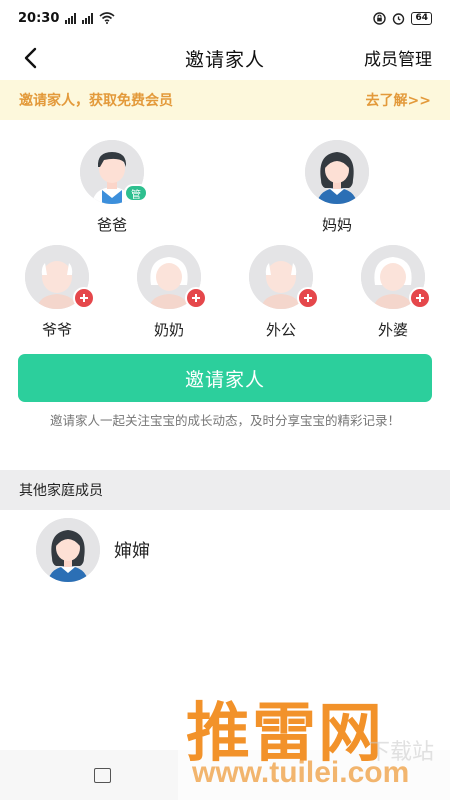  What do you see at coordinates (224, 420) in the screenshot?
I see `invite-hint-text: 邀请家人一起关注宝宝的成长动态，及时分享宝宝的精彩记录！` at bounding box center [224, 420].